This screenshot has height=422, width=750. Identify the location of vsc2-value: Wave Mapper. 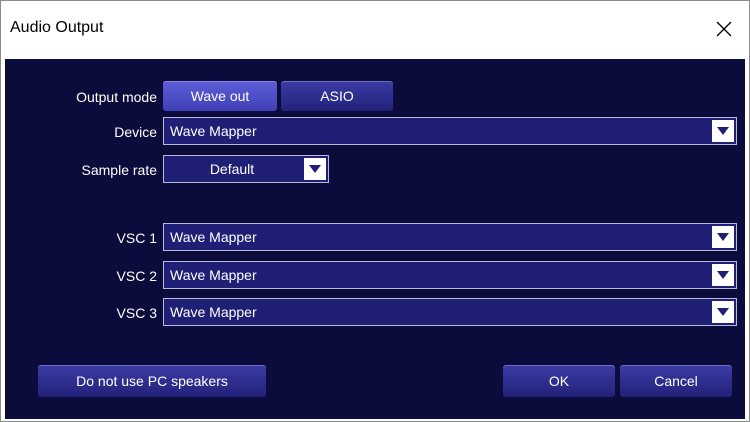
(213, 275).